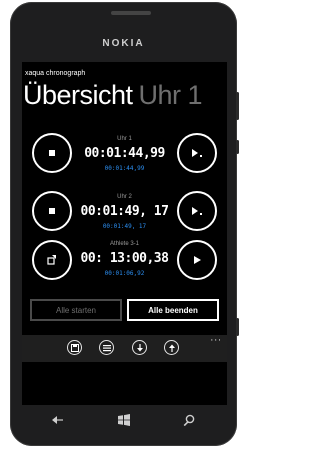 Image resolution: width=320 pixels, height=450 pixels. Describe the element at coordinates (124, 268) in the screenshot. I see `timer-row: Athlete 3-1 00: 13:00,38 00:01:06,92` at that location.